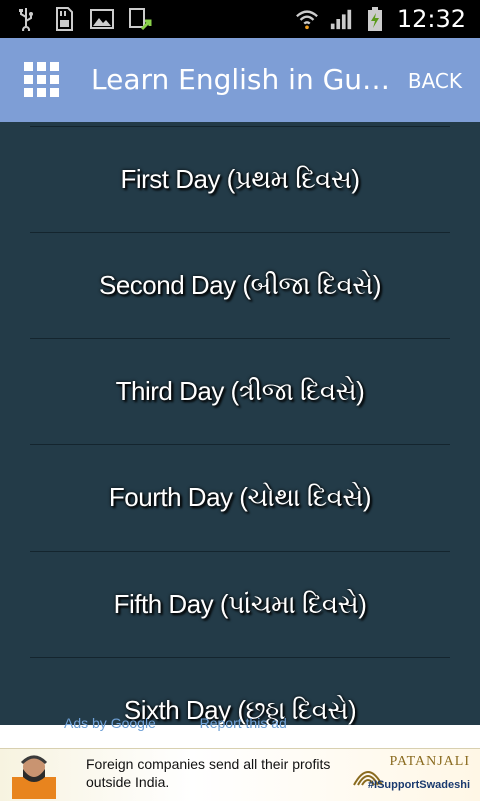 This screenshot has height=801, width=480. Describe the element at coordinates (240, 19) in the screenshot. I see `status-bar: 12:32` at that location.